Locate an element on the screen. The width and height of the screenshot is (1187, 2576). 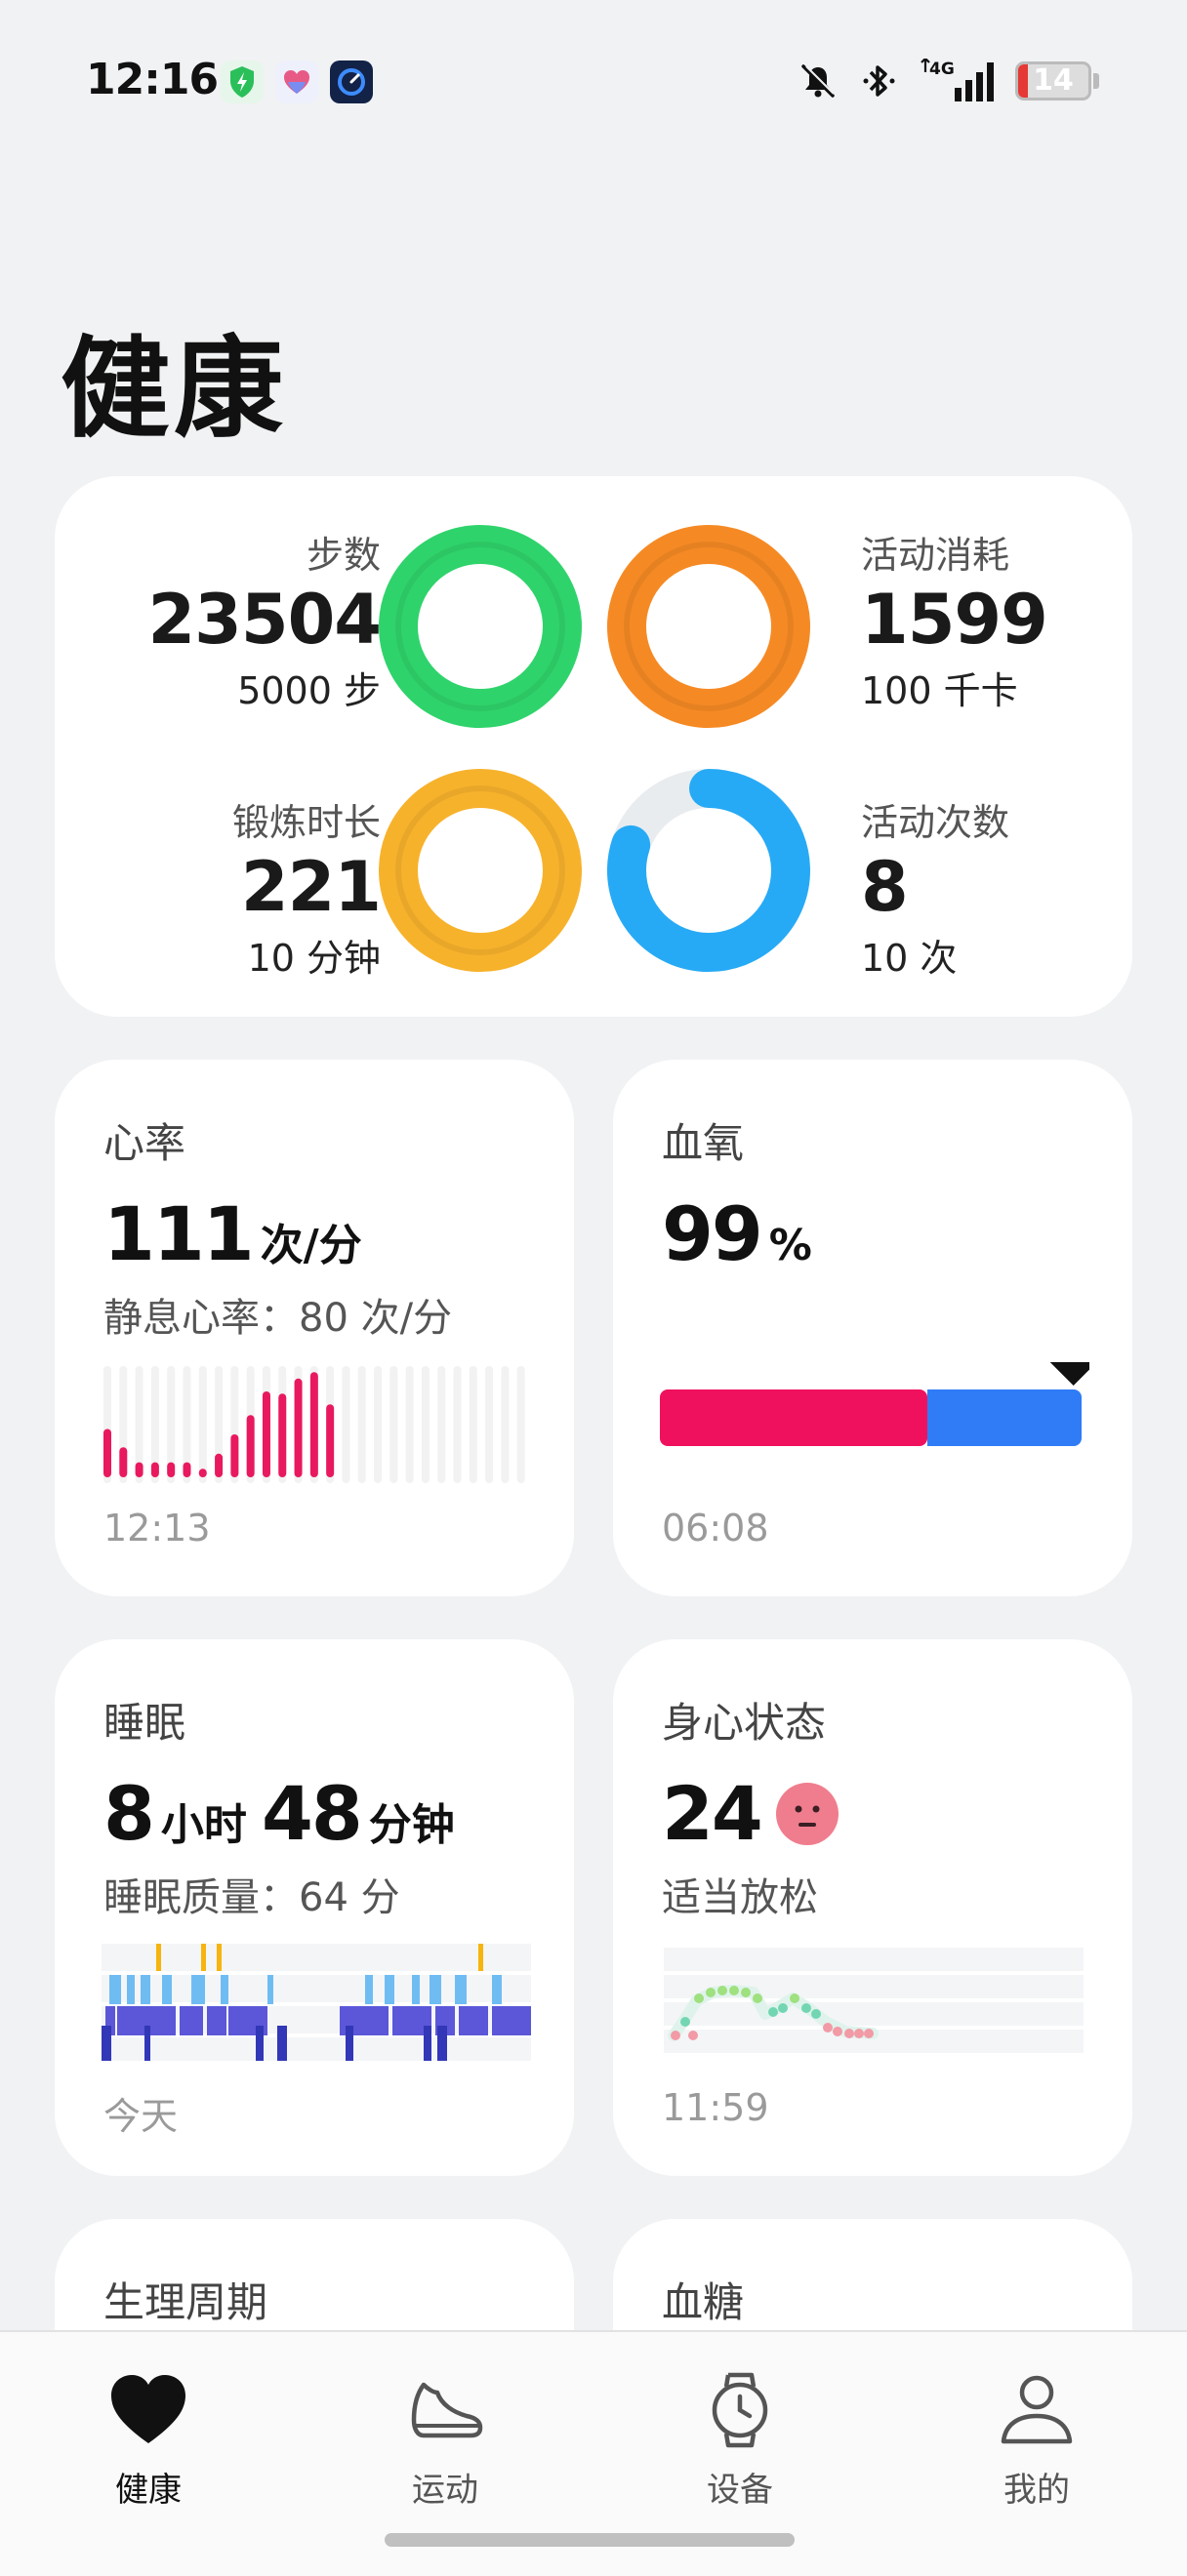
blood-oxygen-value-row: 99% is located at coordinates (737, 1233).